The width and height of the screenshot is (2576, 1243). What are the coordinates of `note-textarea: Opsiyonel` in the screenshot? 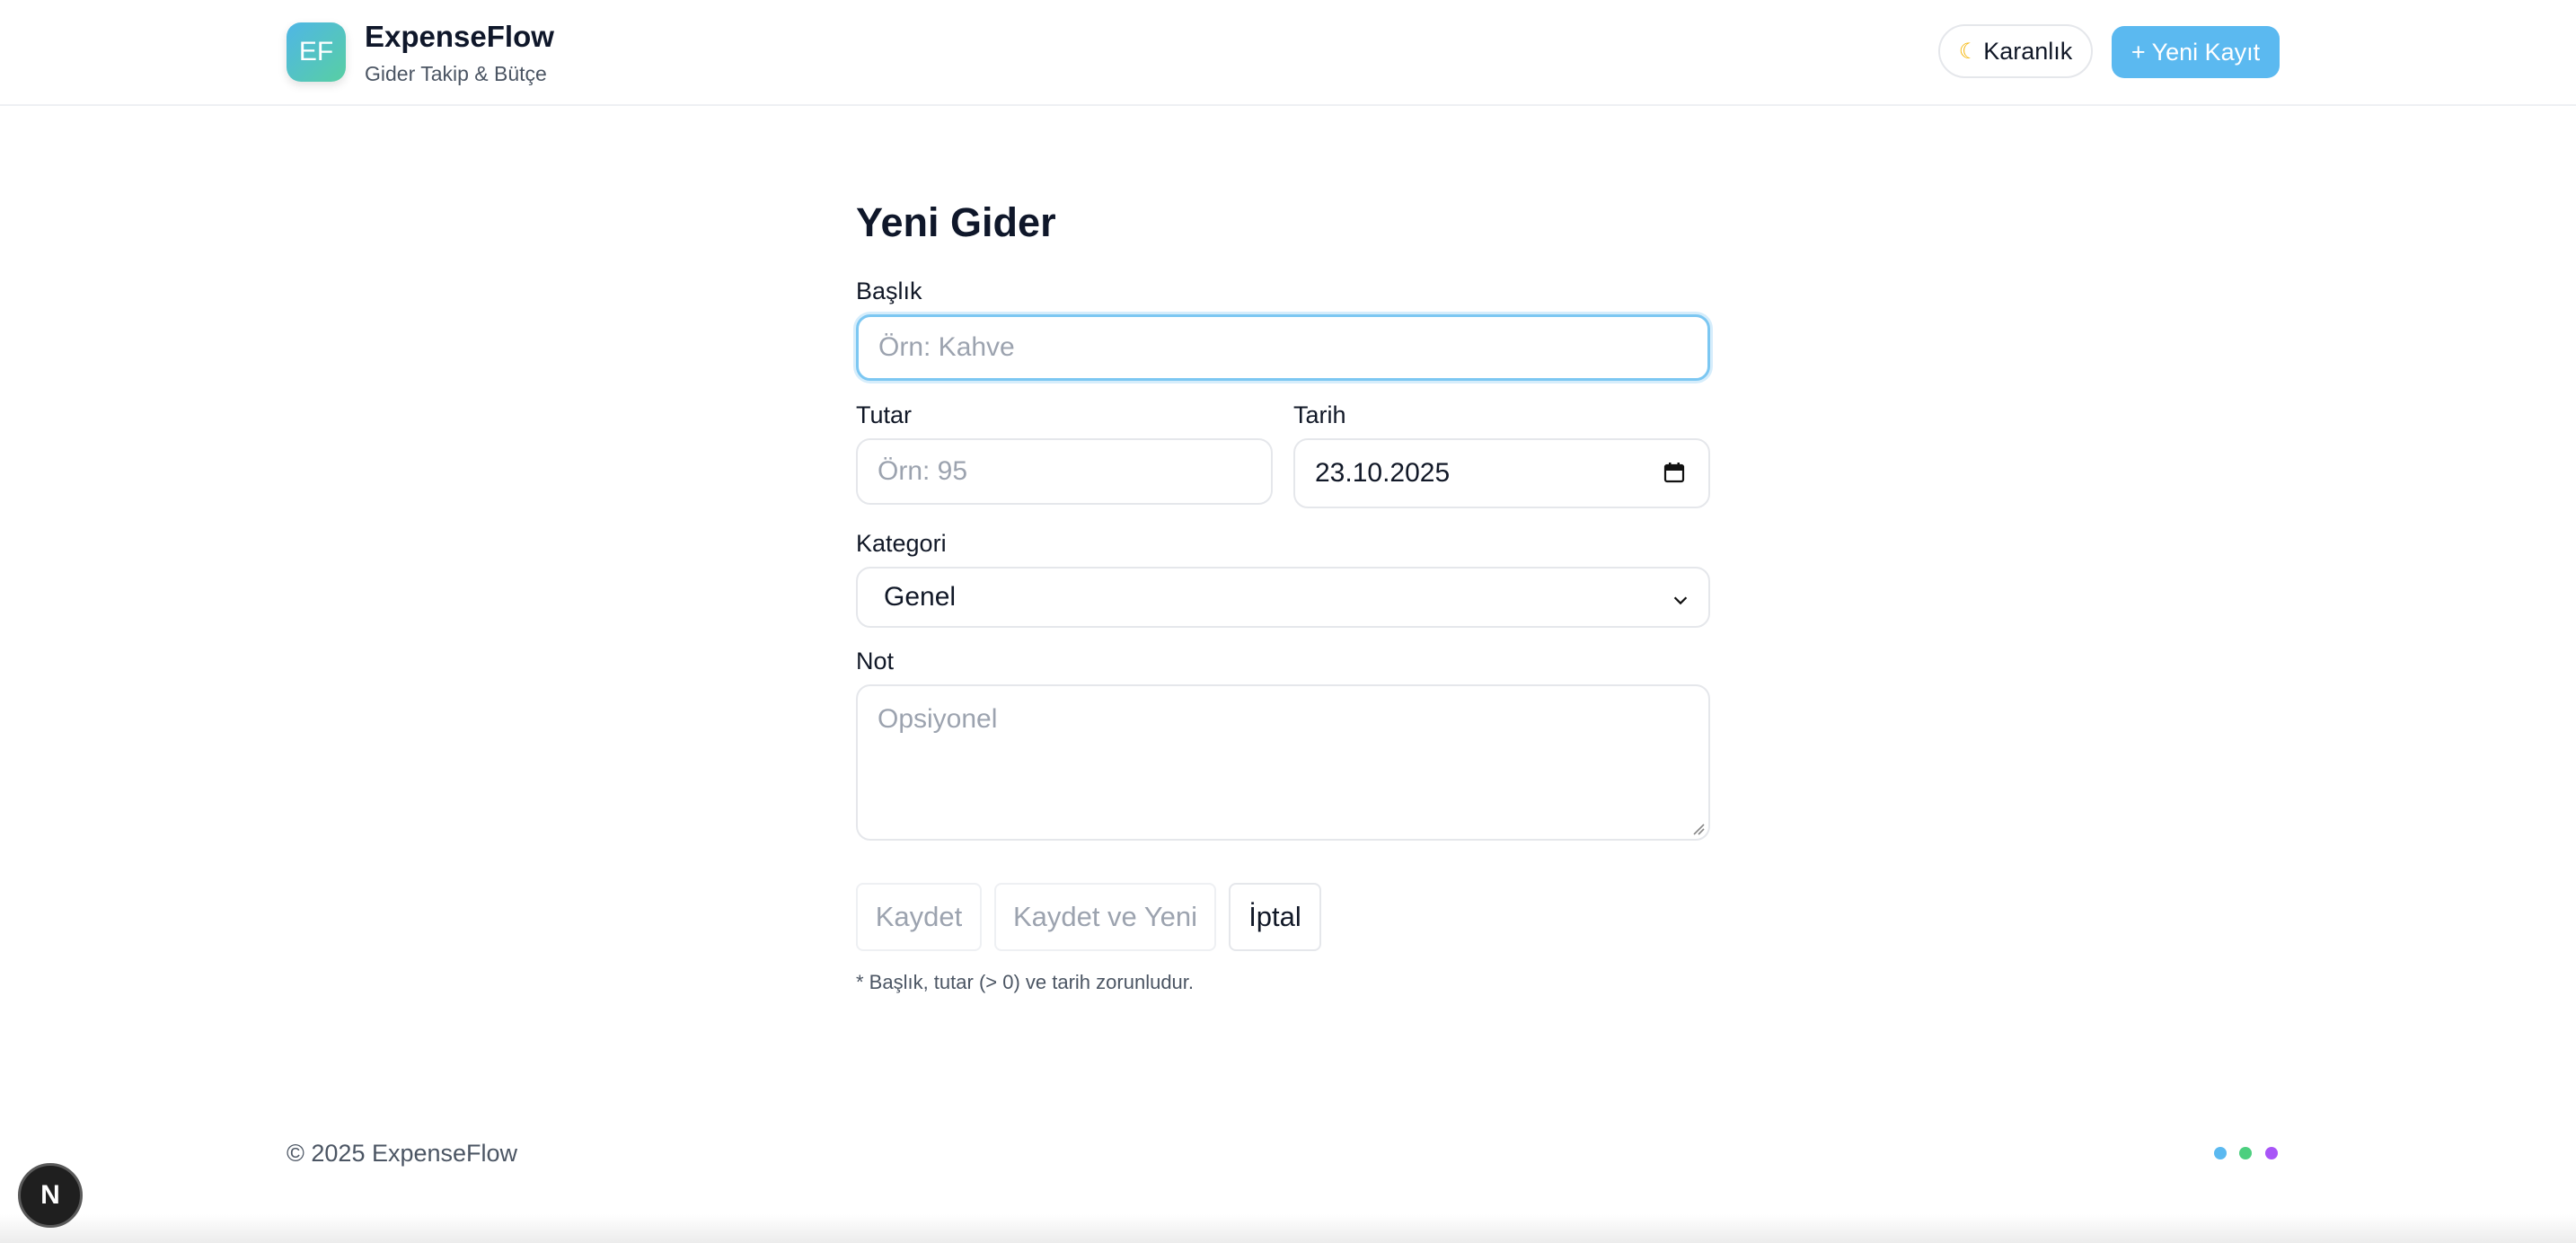 It's located at (1283, 762).